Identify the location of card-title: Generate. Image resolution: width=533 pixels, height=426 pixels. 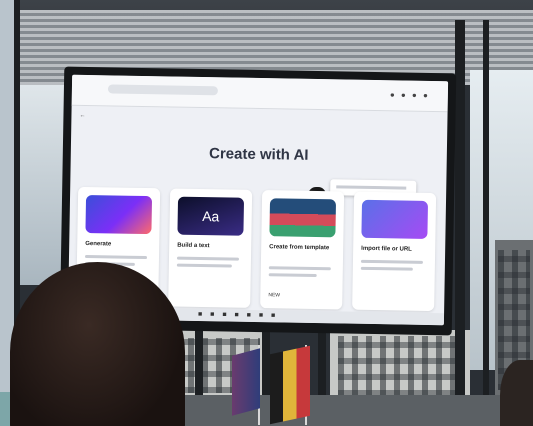
(98, 244).